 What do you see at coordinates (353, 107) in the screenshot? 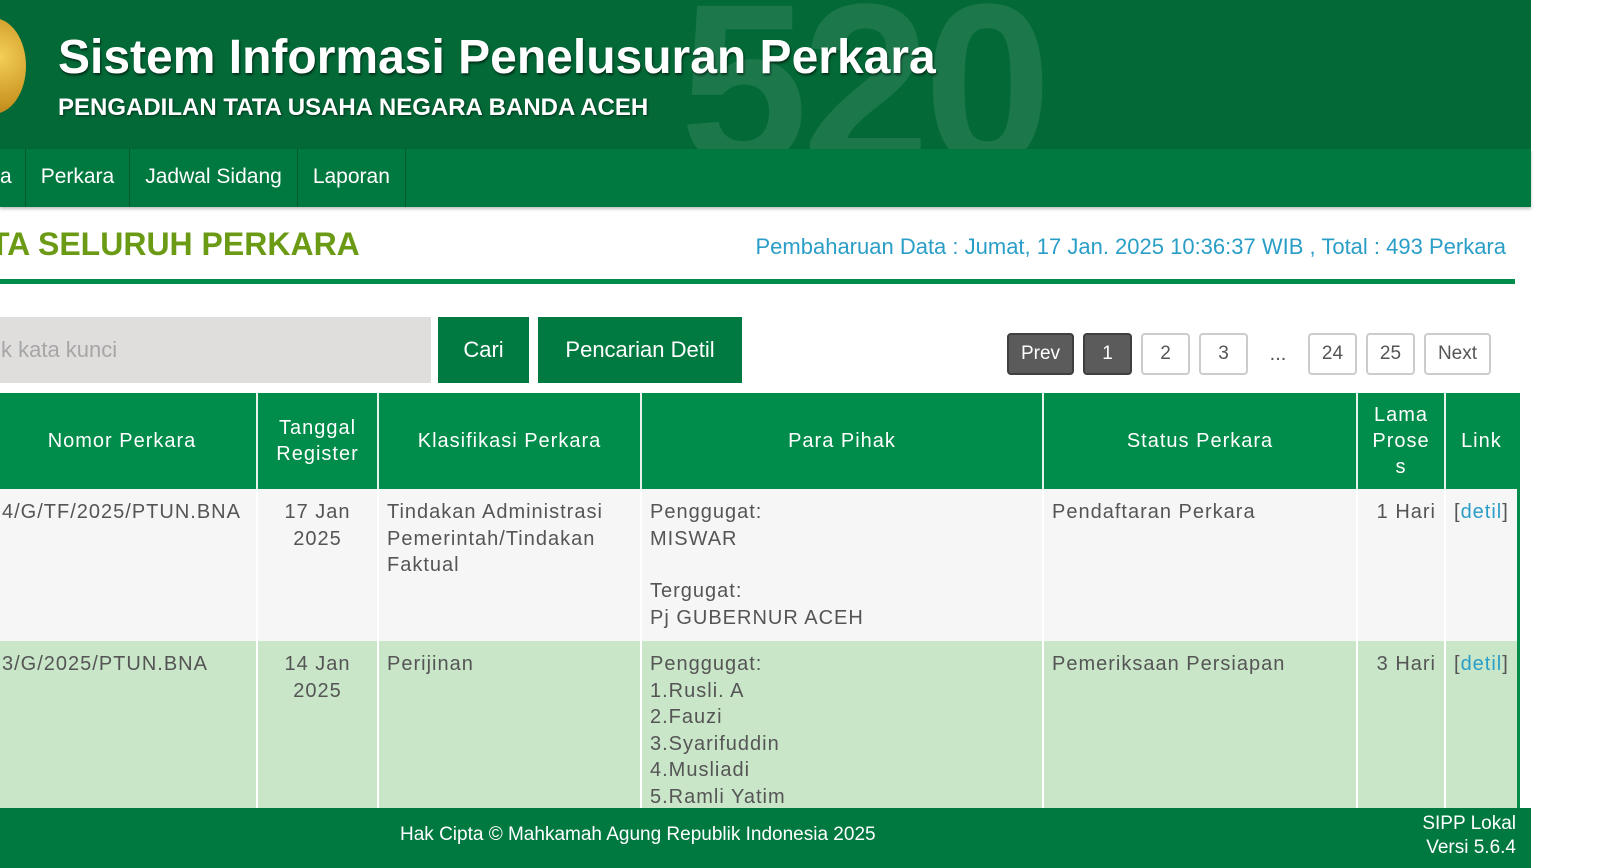
I see `site-subtitle: PENGADILAN TATA USAHA NEGARA BANDA ACEH` at bounding box center [353, 107].